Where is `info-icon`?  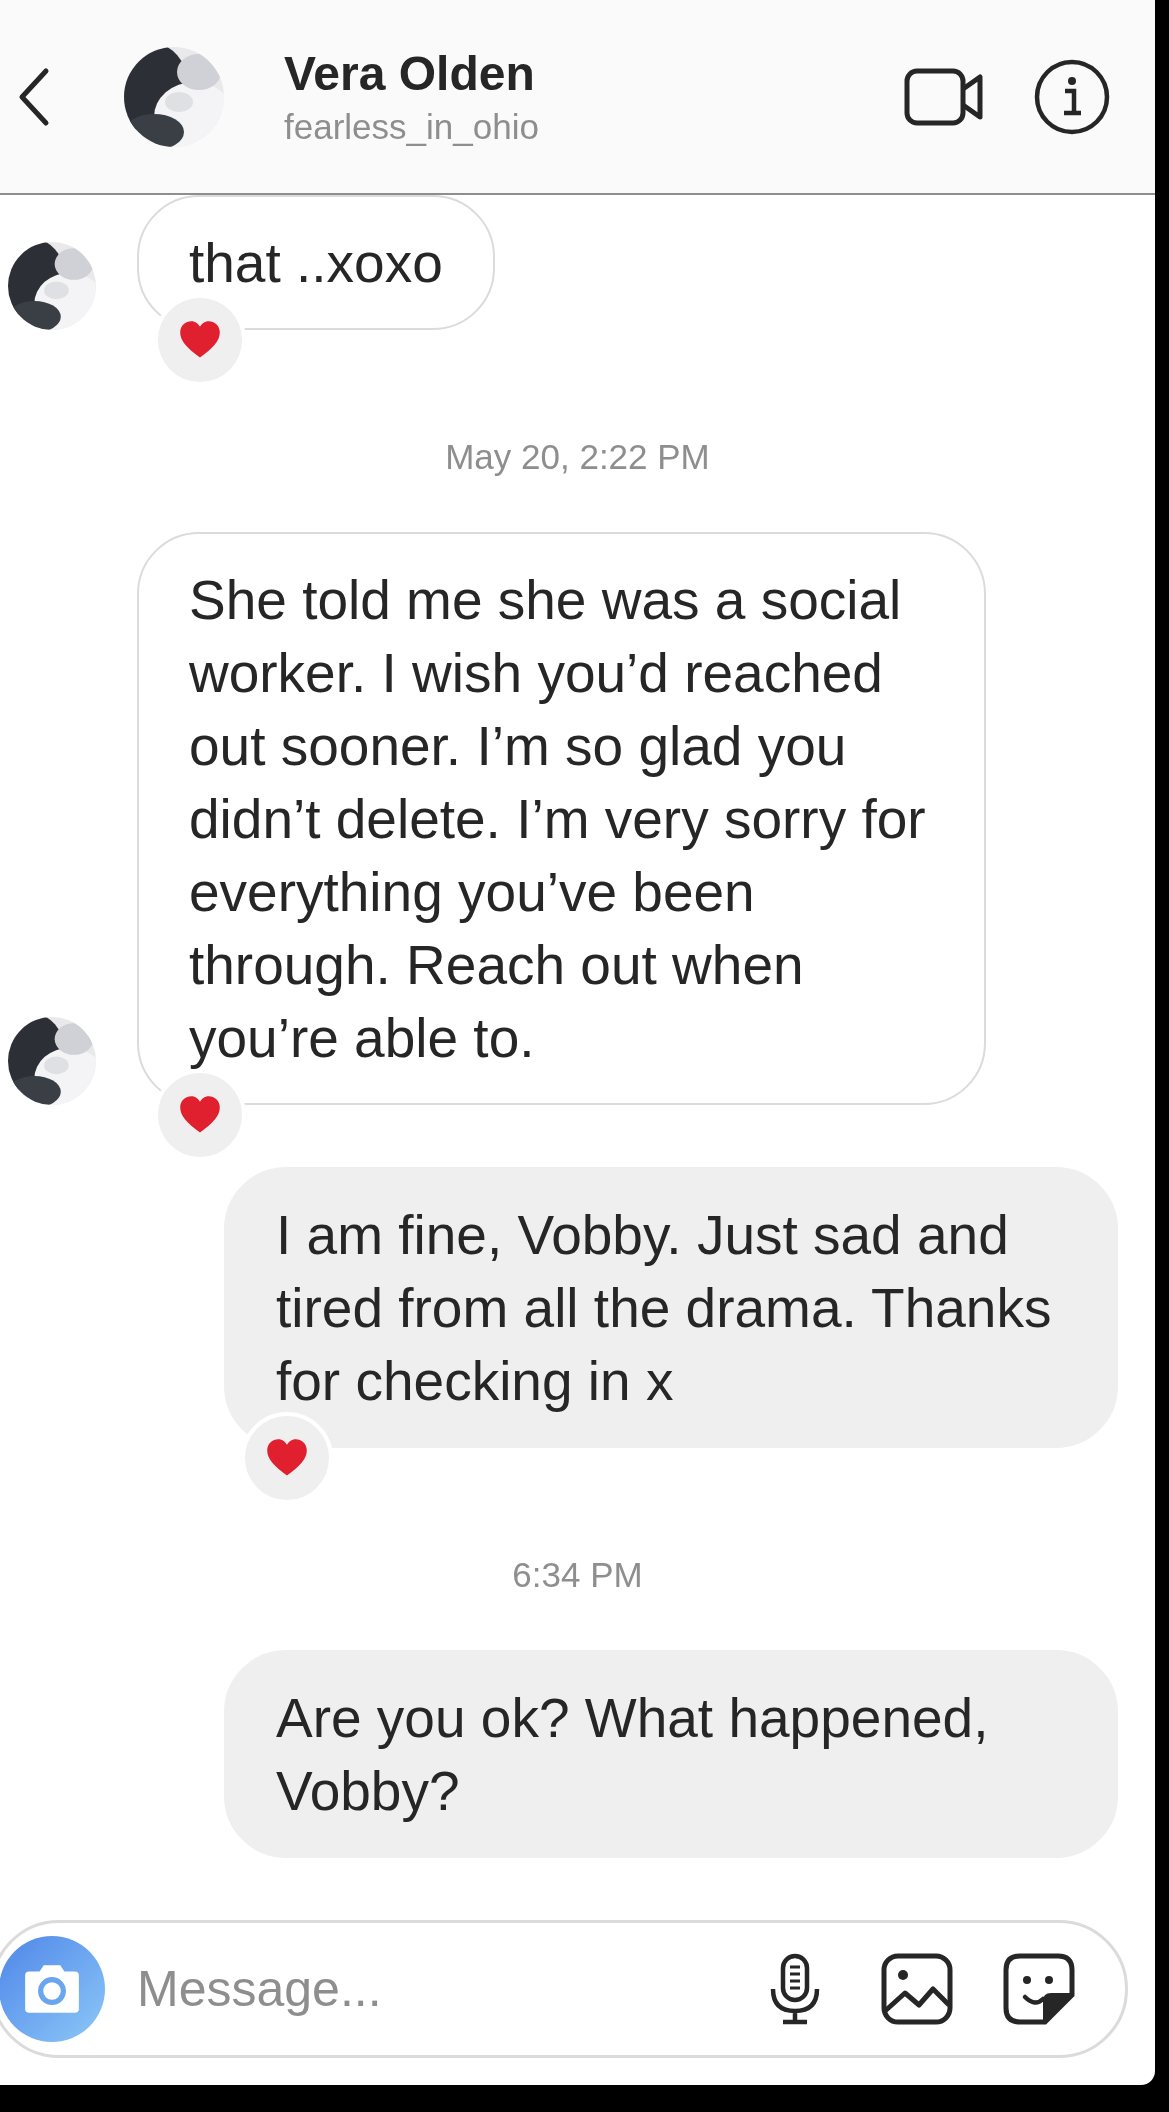 info-icon is located at coordinates (1072, 96).